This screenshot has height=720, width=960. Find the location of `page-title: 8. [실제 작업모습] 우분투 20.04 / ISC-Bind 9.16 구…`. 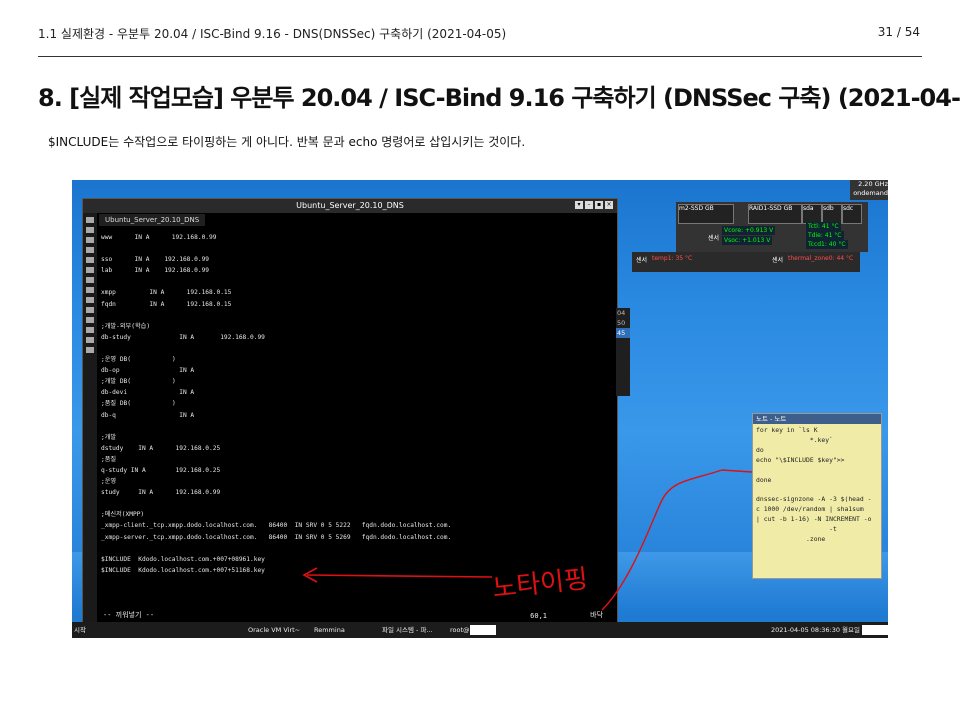

page-title: 8. [실제 작업모습] 우분투 20.04 / ISC-Bind 9.16 구… is located at coordinates (499, 98).